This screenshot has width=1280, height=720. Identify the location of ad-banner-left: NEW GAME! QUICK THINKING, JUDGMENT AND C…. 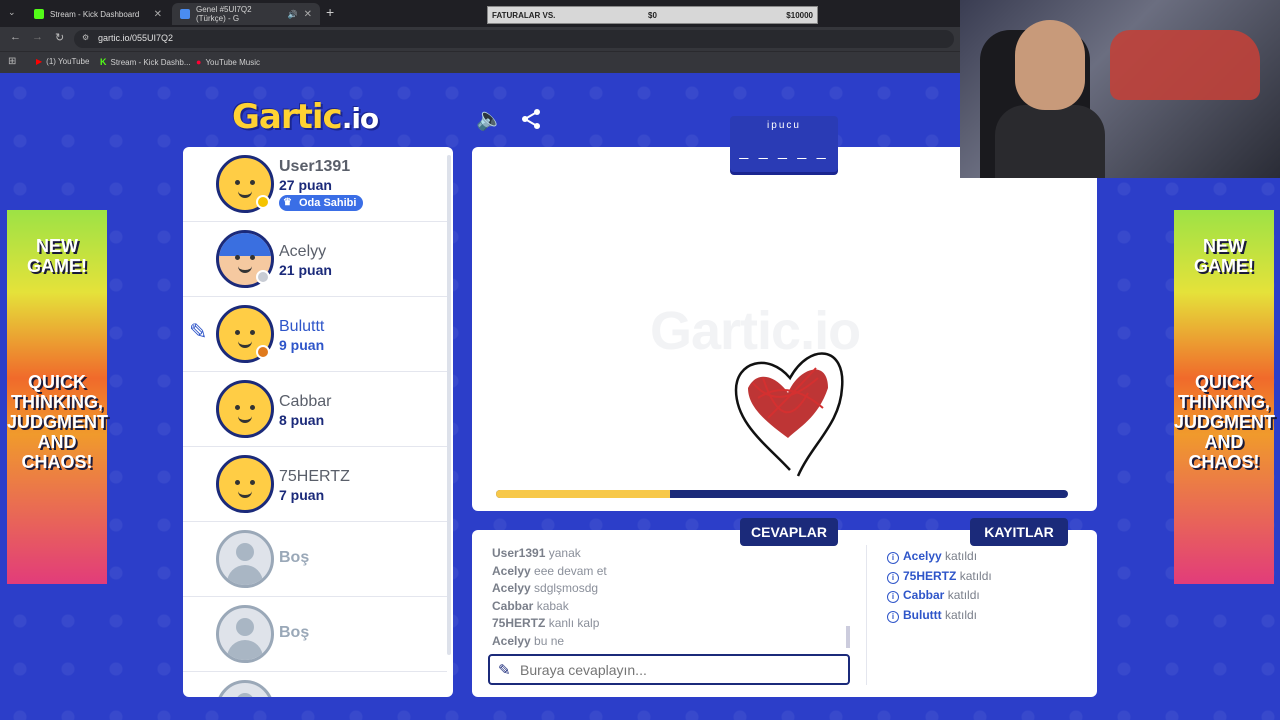
(57, 397).